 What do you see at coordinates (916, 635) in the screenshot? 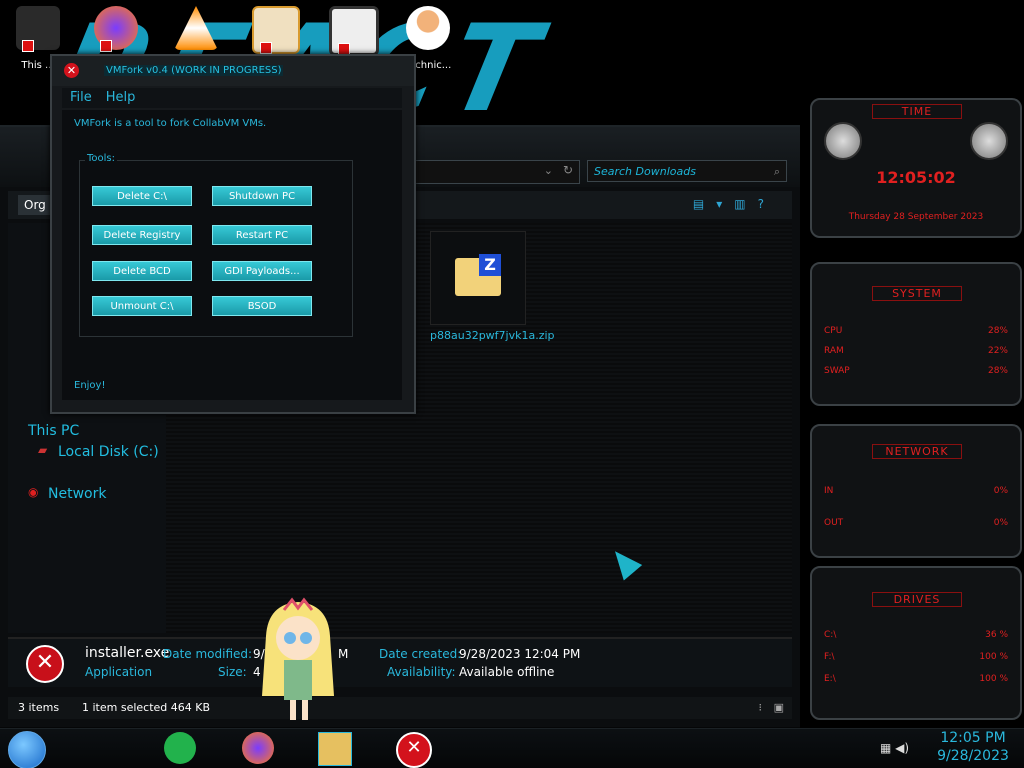
I see `drives-row-c: C:\ 36 %` at bounding box center [916, 635].